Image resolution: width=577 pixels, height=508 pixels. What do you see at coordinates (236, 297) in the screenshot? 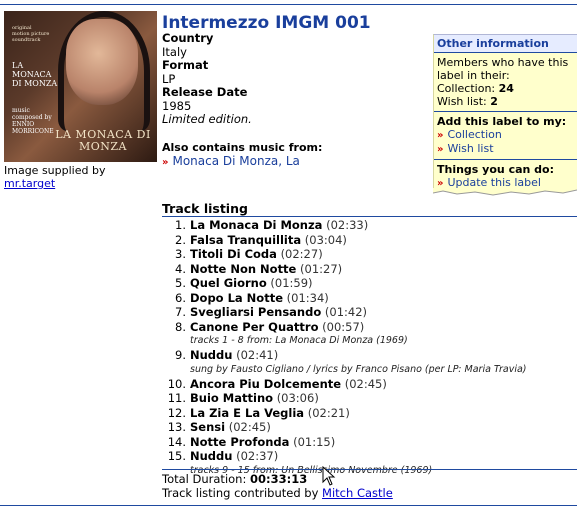
I see `track-name: Dopo La Notte` at bounding box center [236, 297].